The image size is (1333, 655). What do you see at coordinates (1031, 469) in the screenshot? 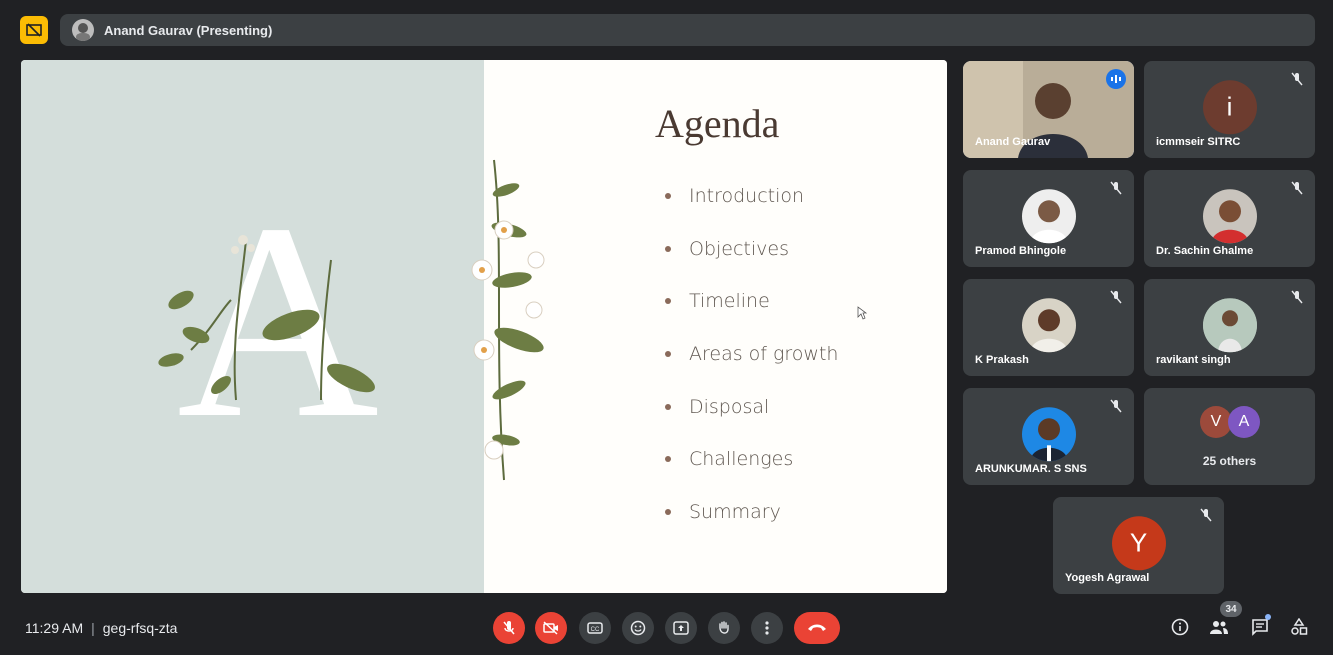
I see `participant-name: ARUNKUMAR. S SNS` at bounding box center [1031, 469].